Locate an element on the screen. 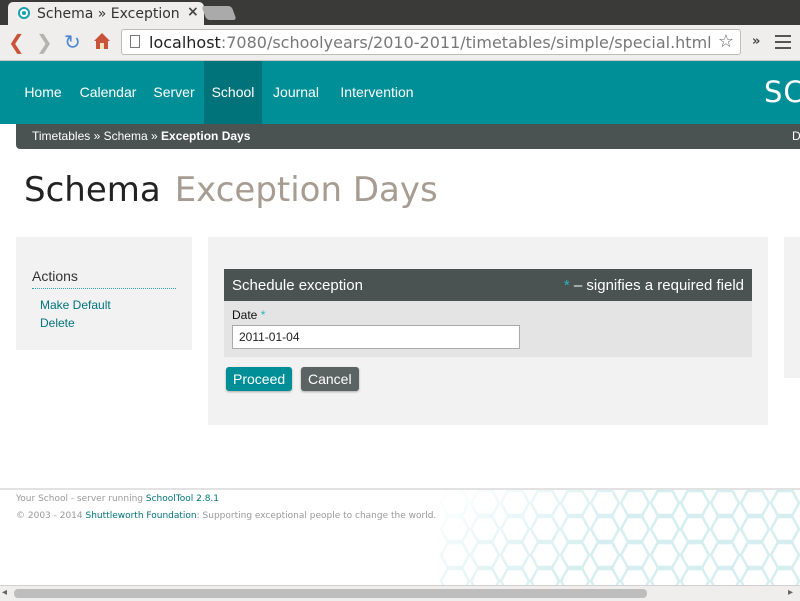 This screenshot has height=601, width=800. schooltool-favicon-icon is located at coordinates (24, 13).